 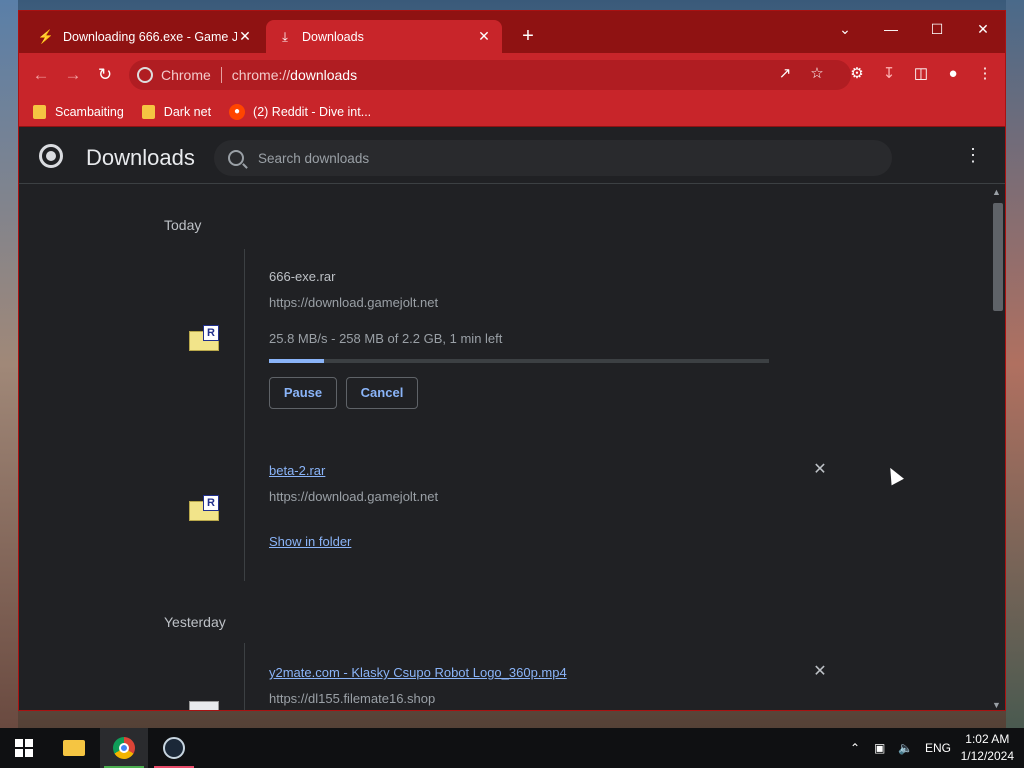 I want to click on desktop-left-edge, so click(x=9, y=364).